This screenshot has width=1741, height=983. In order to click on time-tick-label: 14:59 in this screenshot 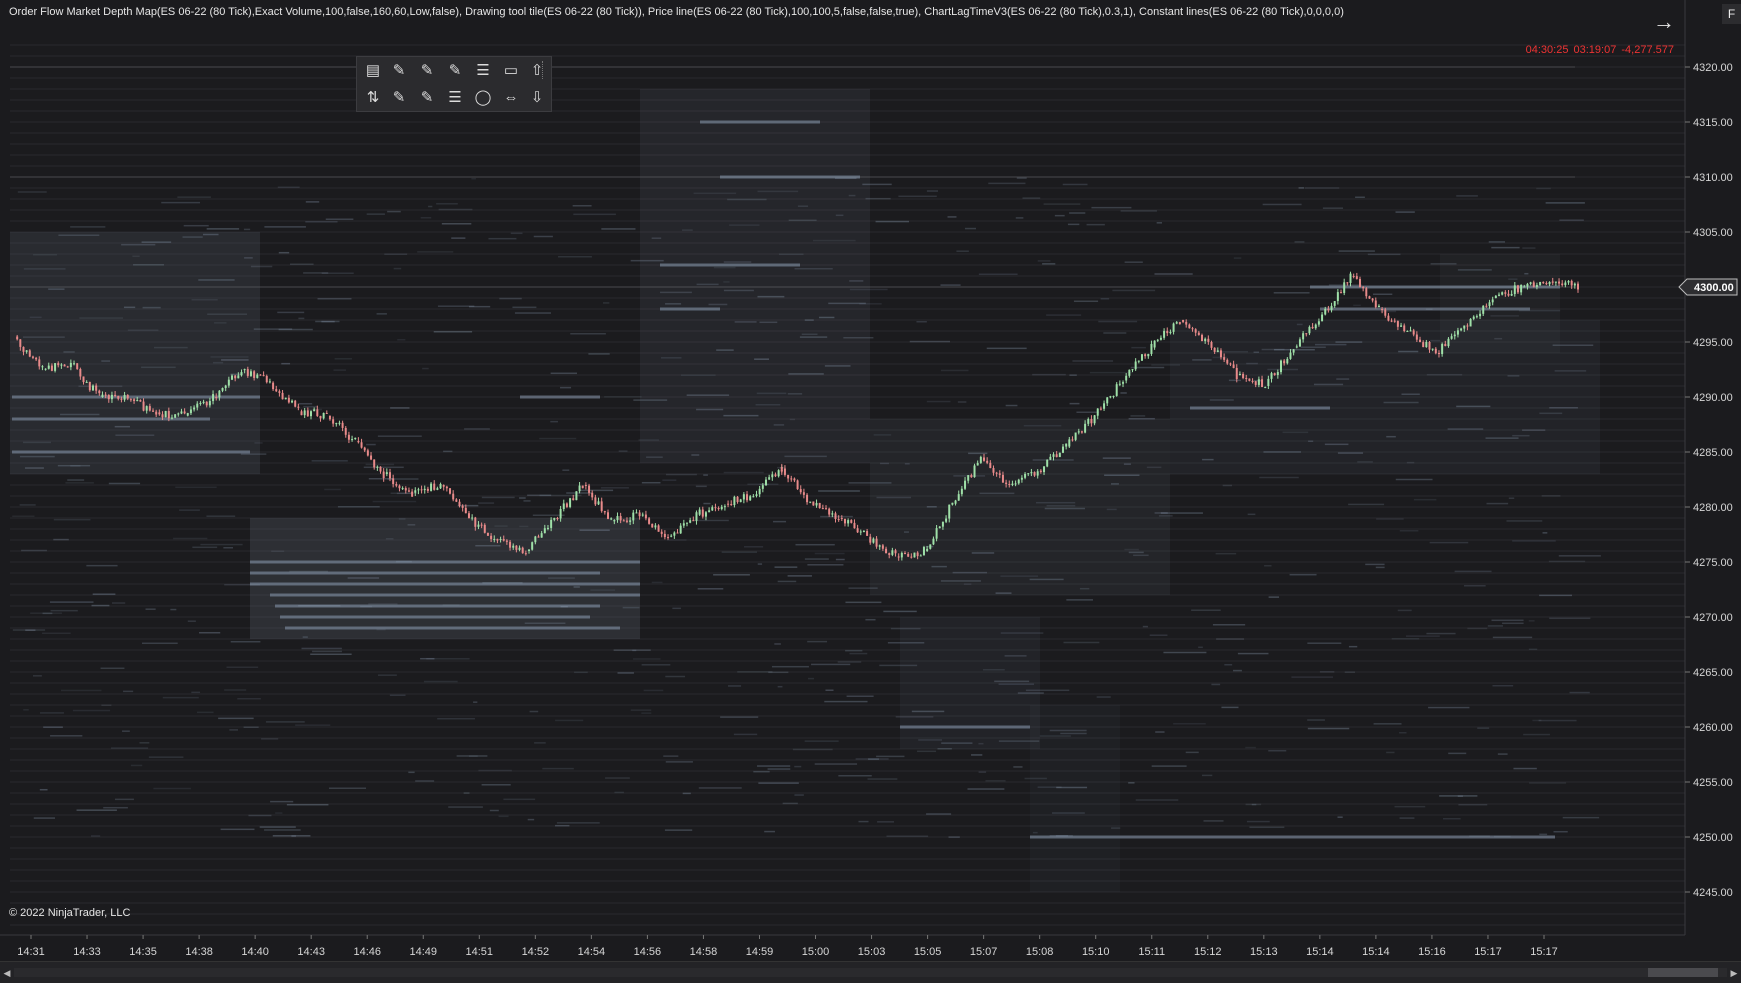, I will do `click(760, 952)`.